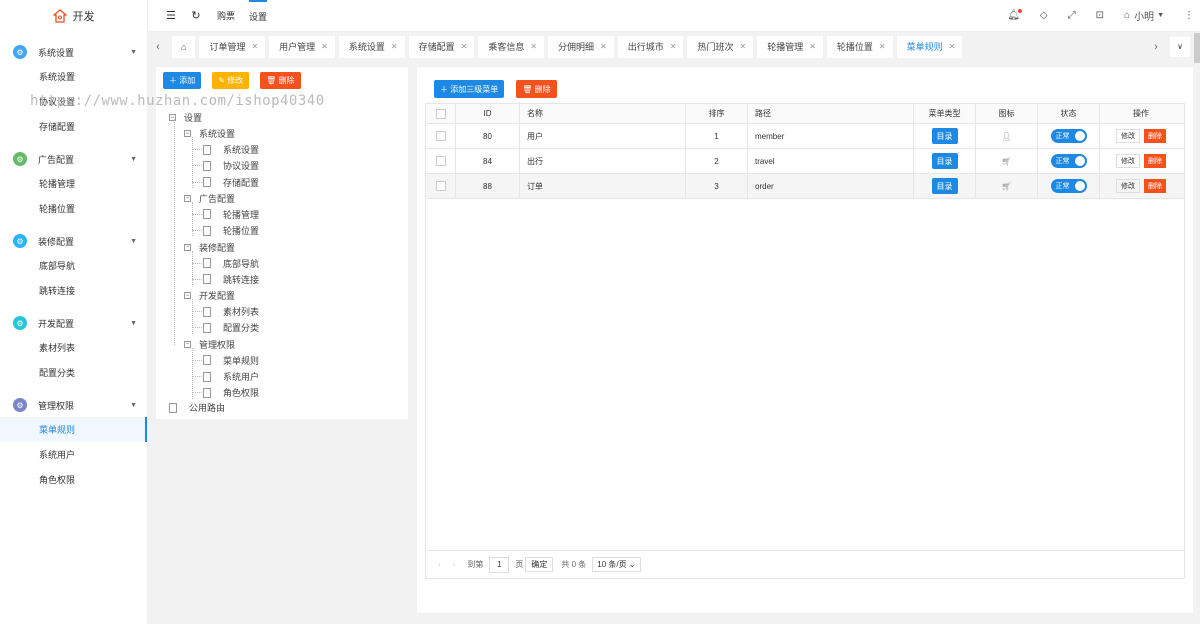 The image size is (1200, 624). Describe the element at coordinates (232, 46) in the screenshot. I see `tab-0: 订单管理 ✕` at that location.